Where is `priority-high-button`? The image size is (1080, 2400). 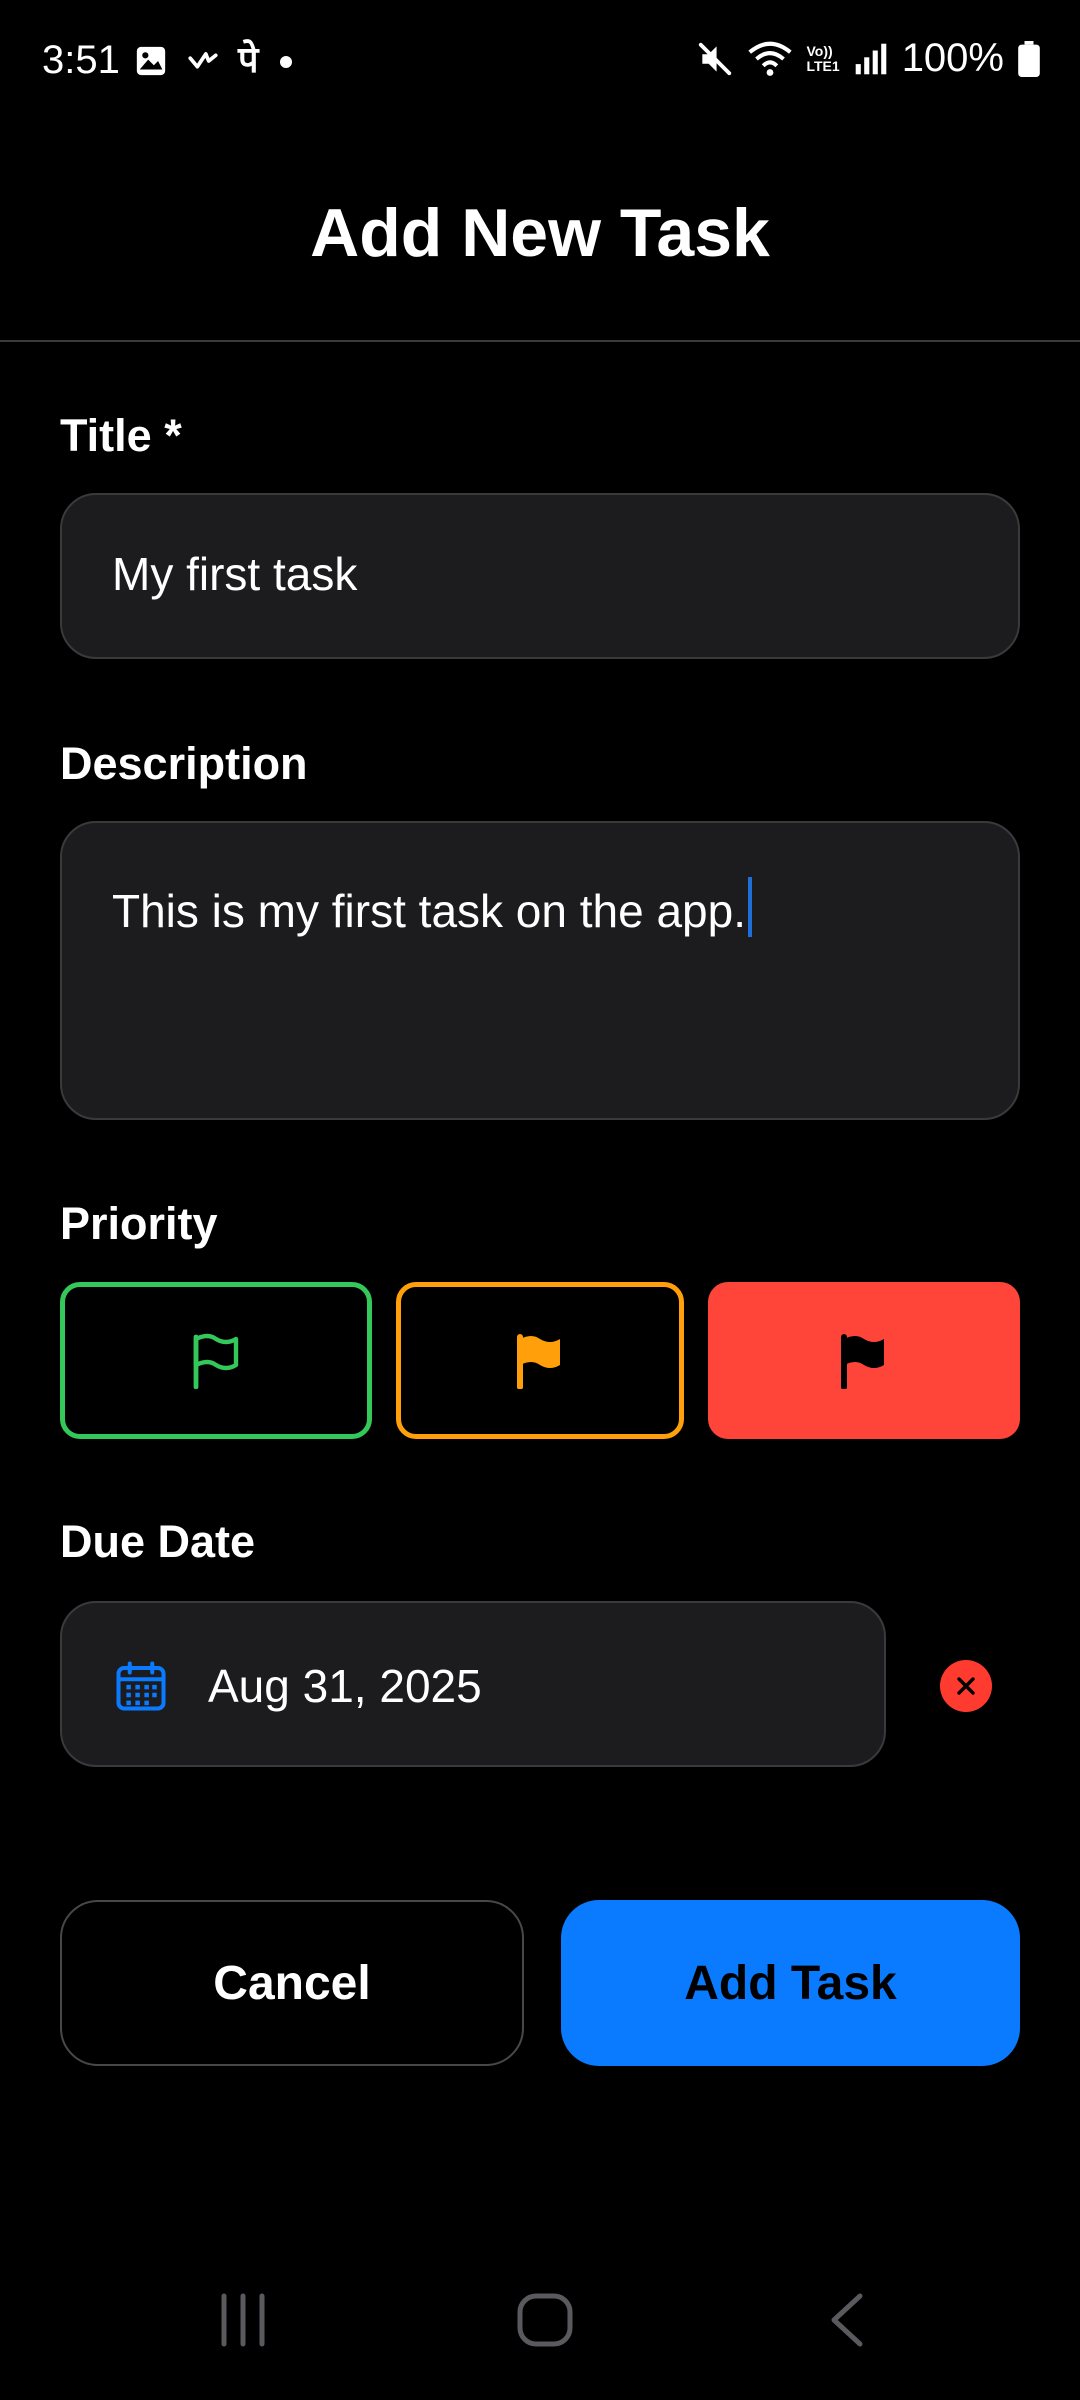 priority-high-button is located at coordinates (864, 1360).